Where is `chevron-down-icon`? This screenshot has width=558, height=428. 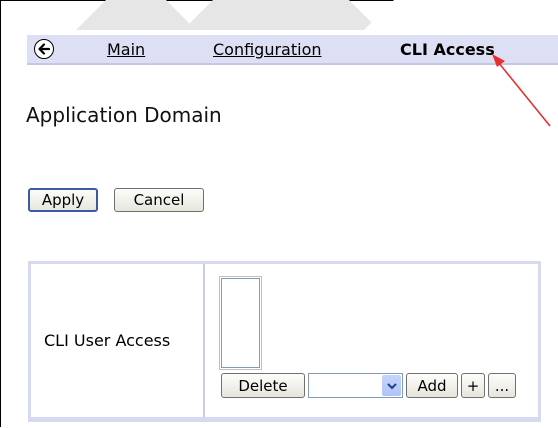
chevron-down-icon is located at coordinates (391, 385).